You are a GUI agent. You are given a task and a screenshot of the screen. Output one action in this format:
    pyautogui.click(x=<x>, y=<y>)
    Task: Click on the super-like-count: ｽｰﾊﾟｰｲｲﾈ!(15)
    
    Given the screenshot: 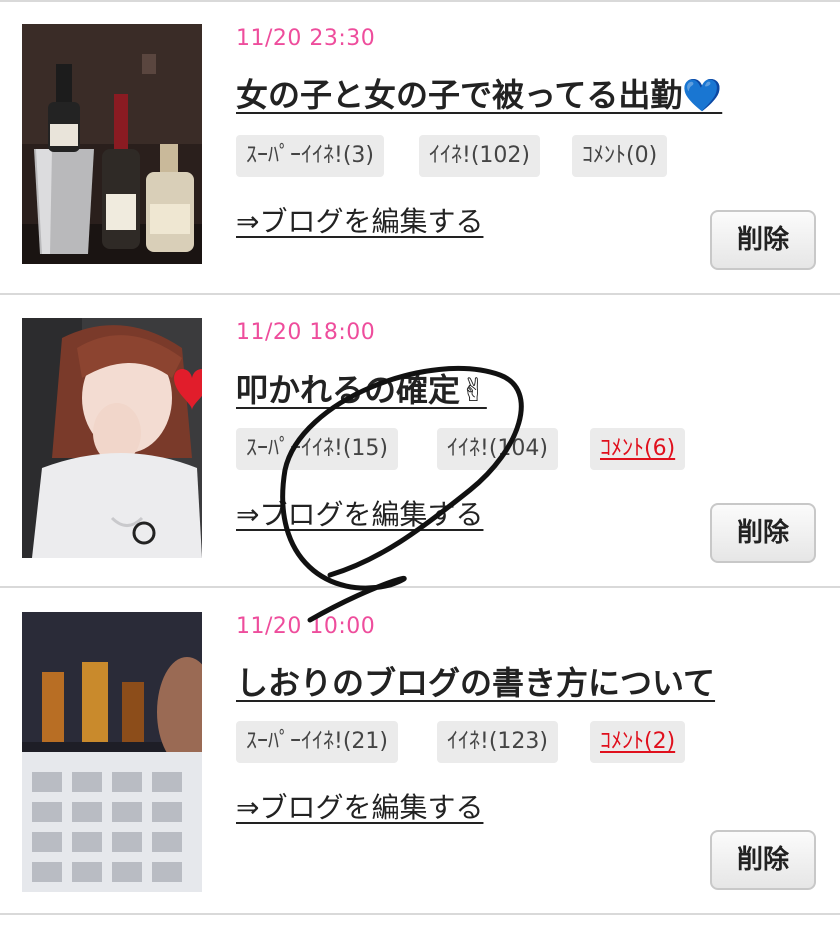 What is the action you would take?
    pyautogui.click(x=317, y=449)
    